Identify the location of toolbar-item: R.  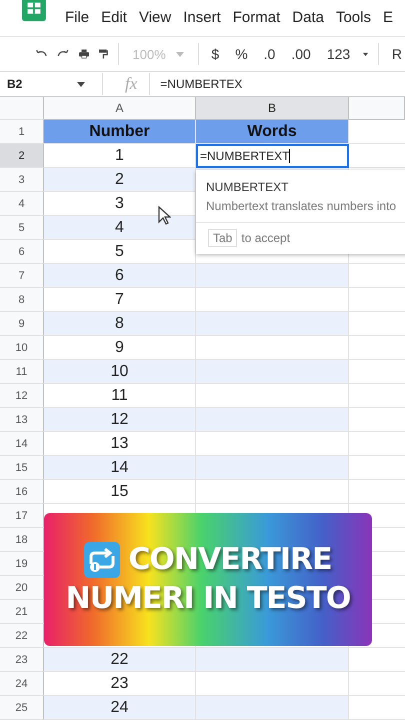
(396, 54).